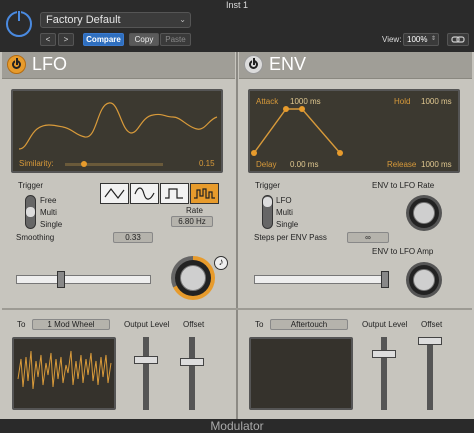 The image size is (474, 433). I want to click on copy-button: Copy, so click(144, 39).